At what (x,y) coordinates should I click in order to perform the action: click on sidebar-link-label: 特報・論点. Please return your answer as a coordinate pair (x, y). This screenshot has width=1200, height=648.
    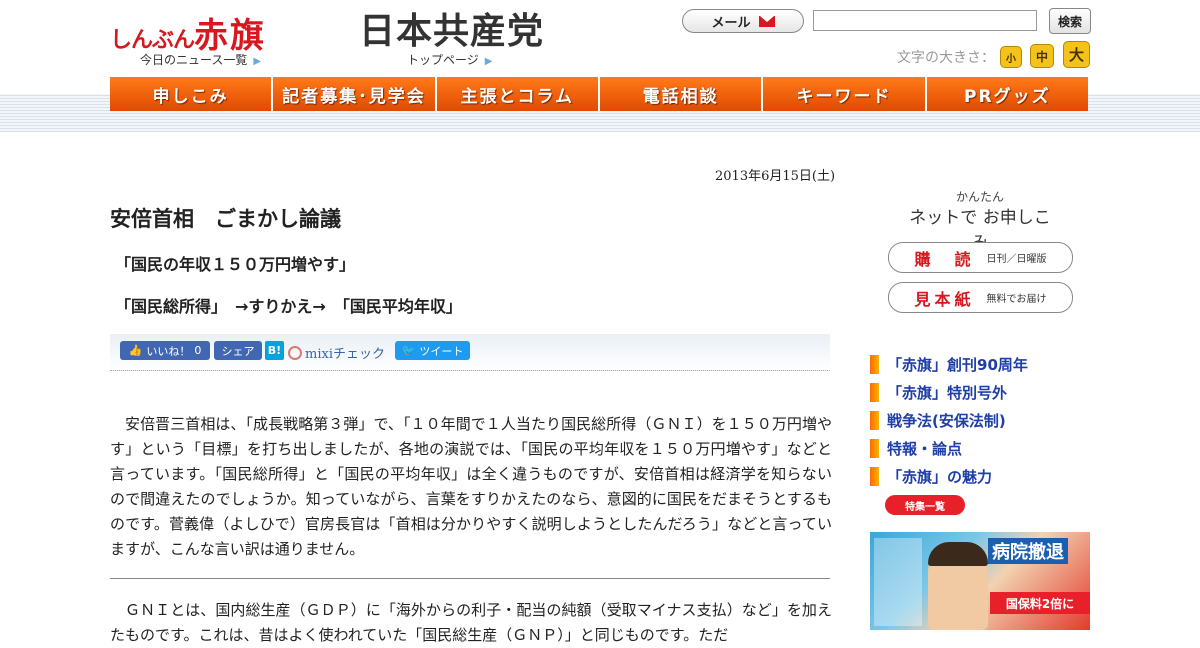
    Looking at the image, I should click on (925, 448).